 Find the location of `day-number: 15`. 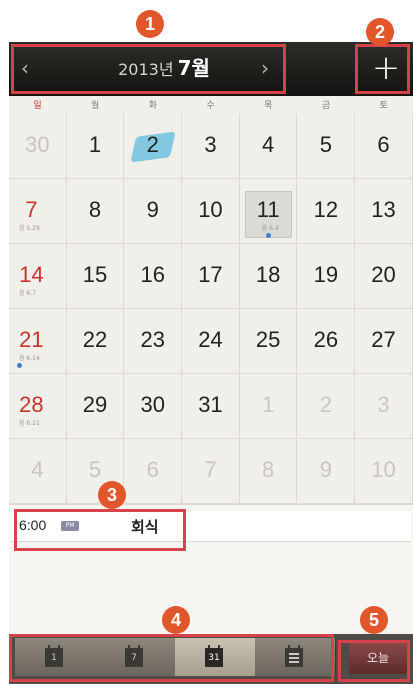

day-number: 15 is located at coordinates (95, 274).